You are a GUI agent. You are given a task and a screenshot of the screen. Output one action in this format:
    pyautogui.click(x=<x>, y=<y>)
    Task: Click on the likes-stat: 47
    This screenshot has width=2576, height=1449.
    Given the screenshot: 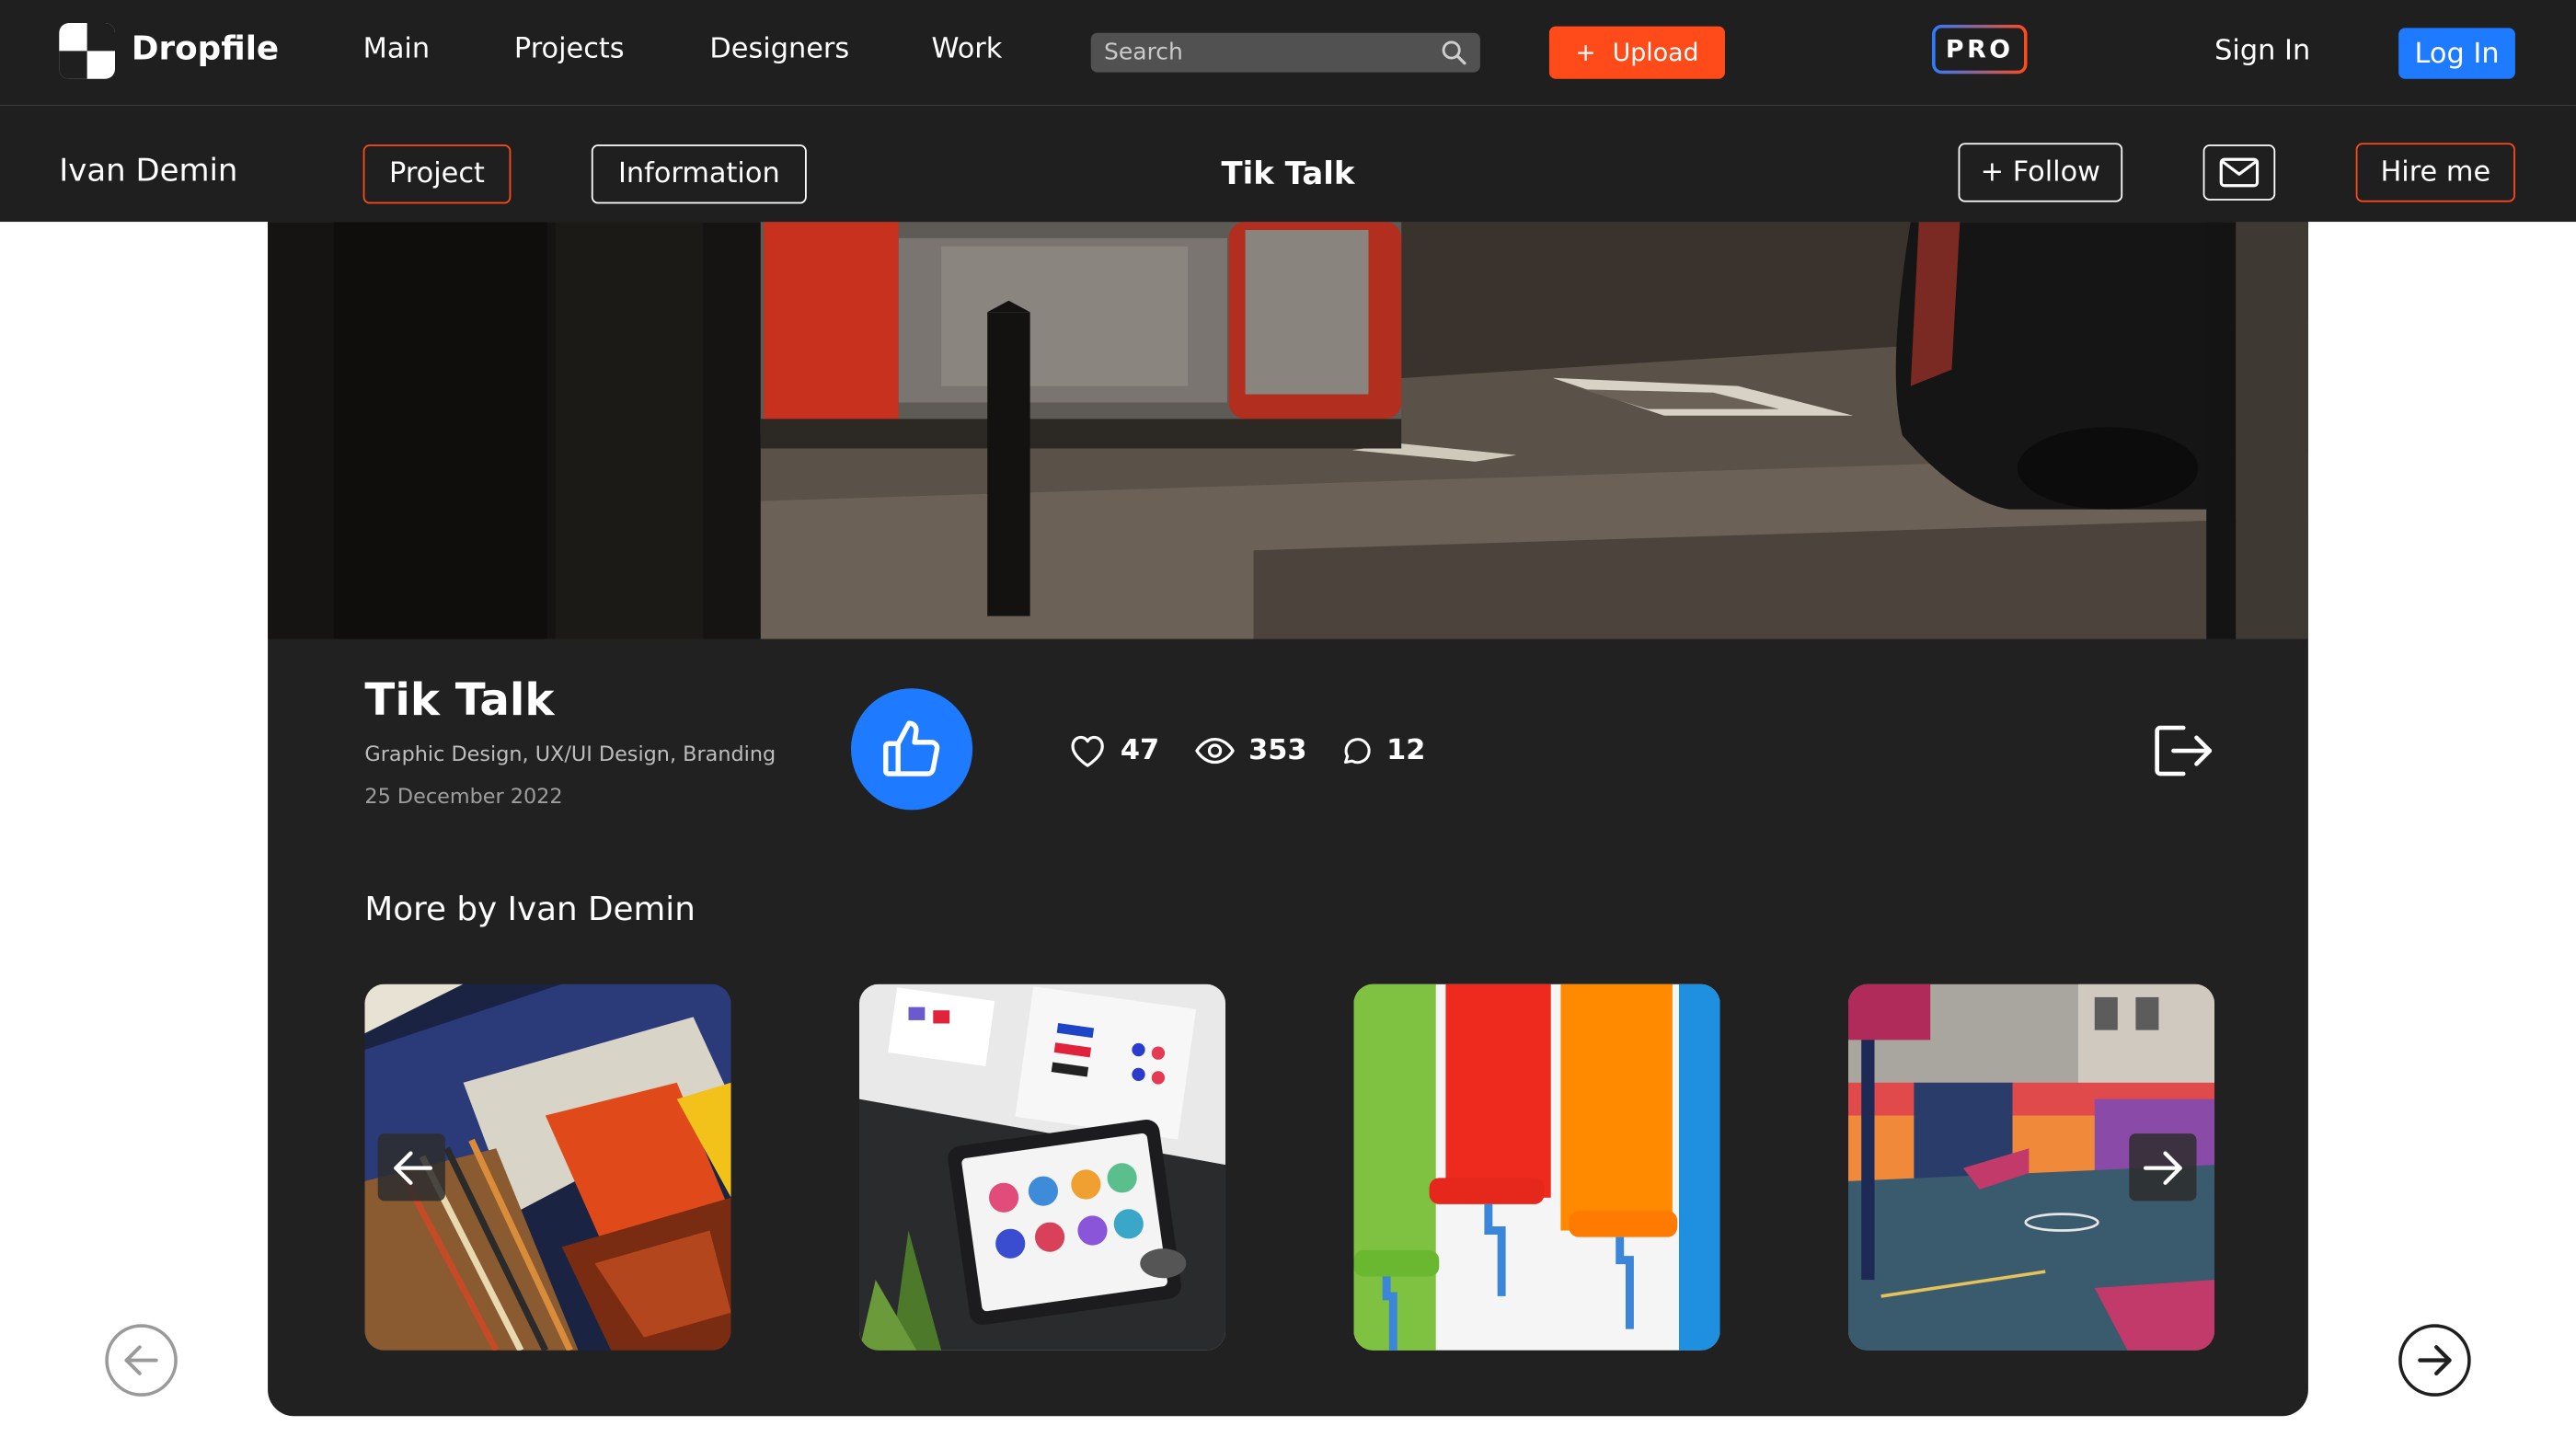 What is the action you would take?
    pyautogui.click(x=1113, y=751)
    